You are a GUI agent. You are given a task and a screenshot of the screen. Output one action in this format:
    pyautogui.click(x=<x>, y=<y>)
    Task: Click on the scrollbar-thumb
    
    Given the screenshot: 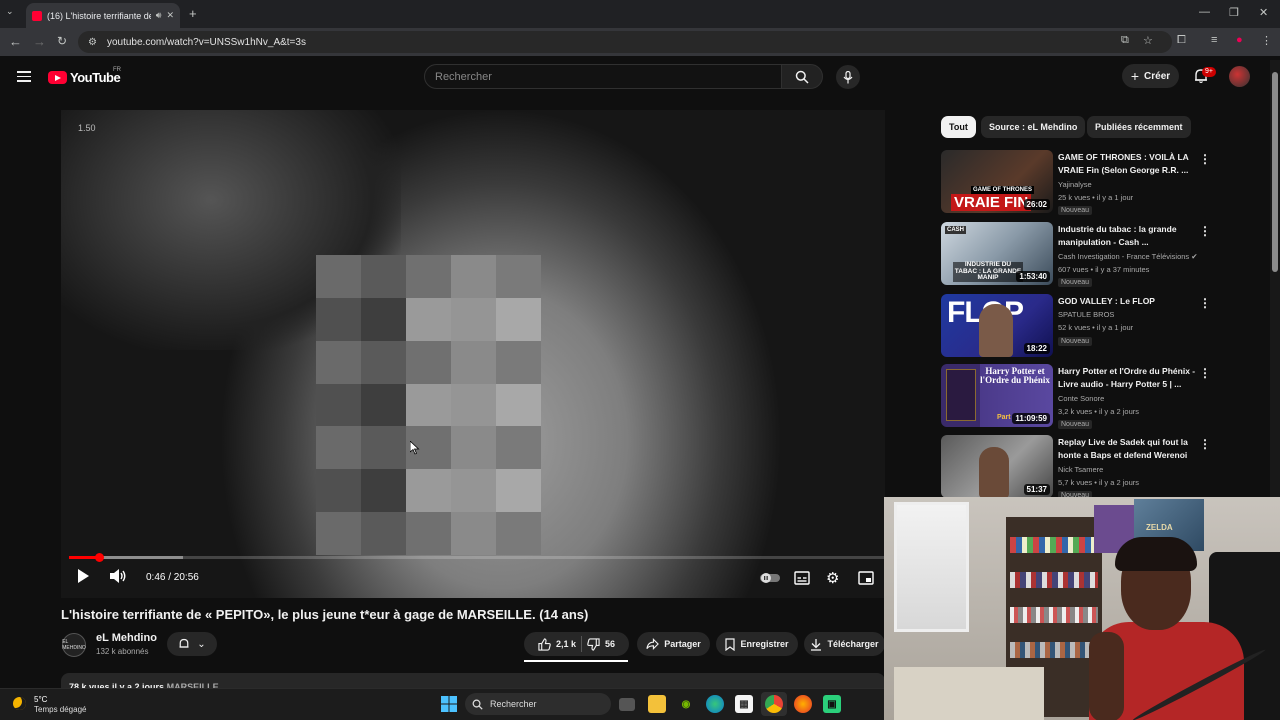 What is the action you would take?
    pyautogui.click(x=1275, y=172)
    